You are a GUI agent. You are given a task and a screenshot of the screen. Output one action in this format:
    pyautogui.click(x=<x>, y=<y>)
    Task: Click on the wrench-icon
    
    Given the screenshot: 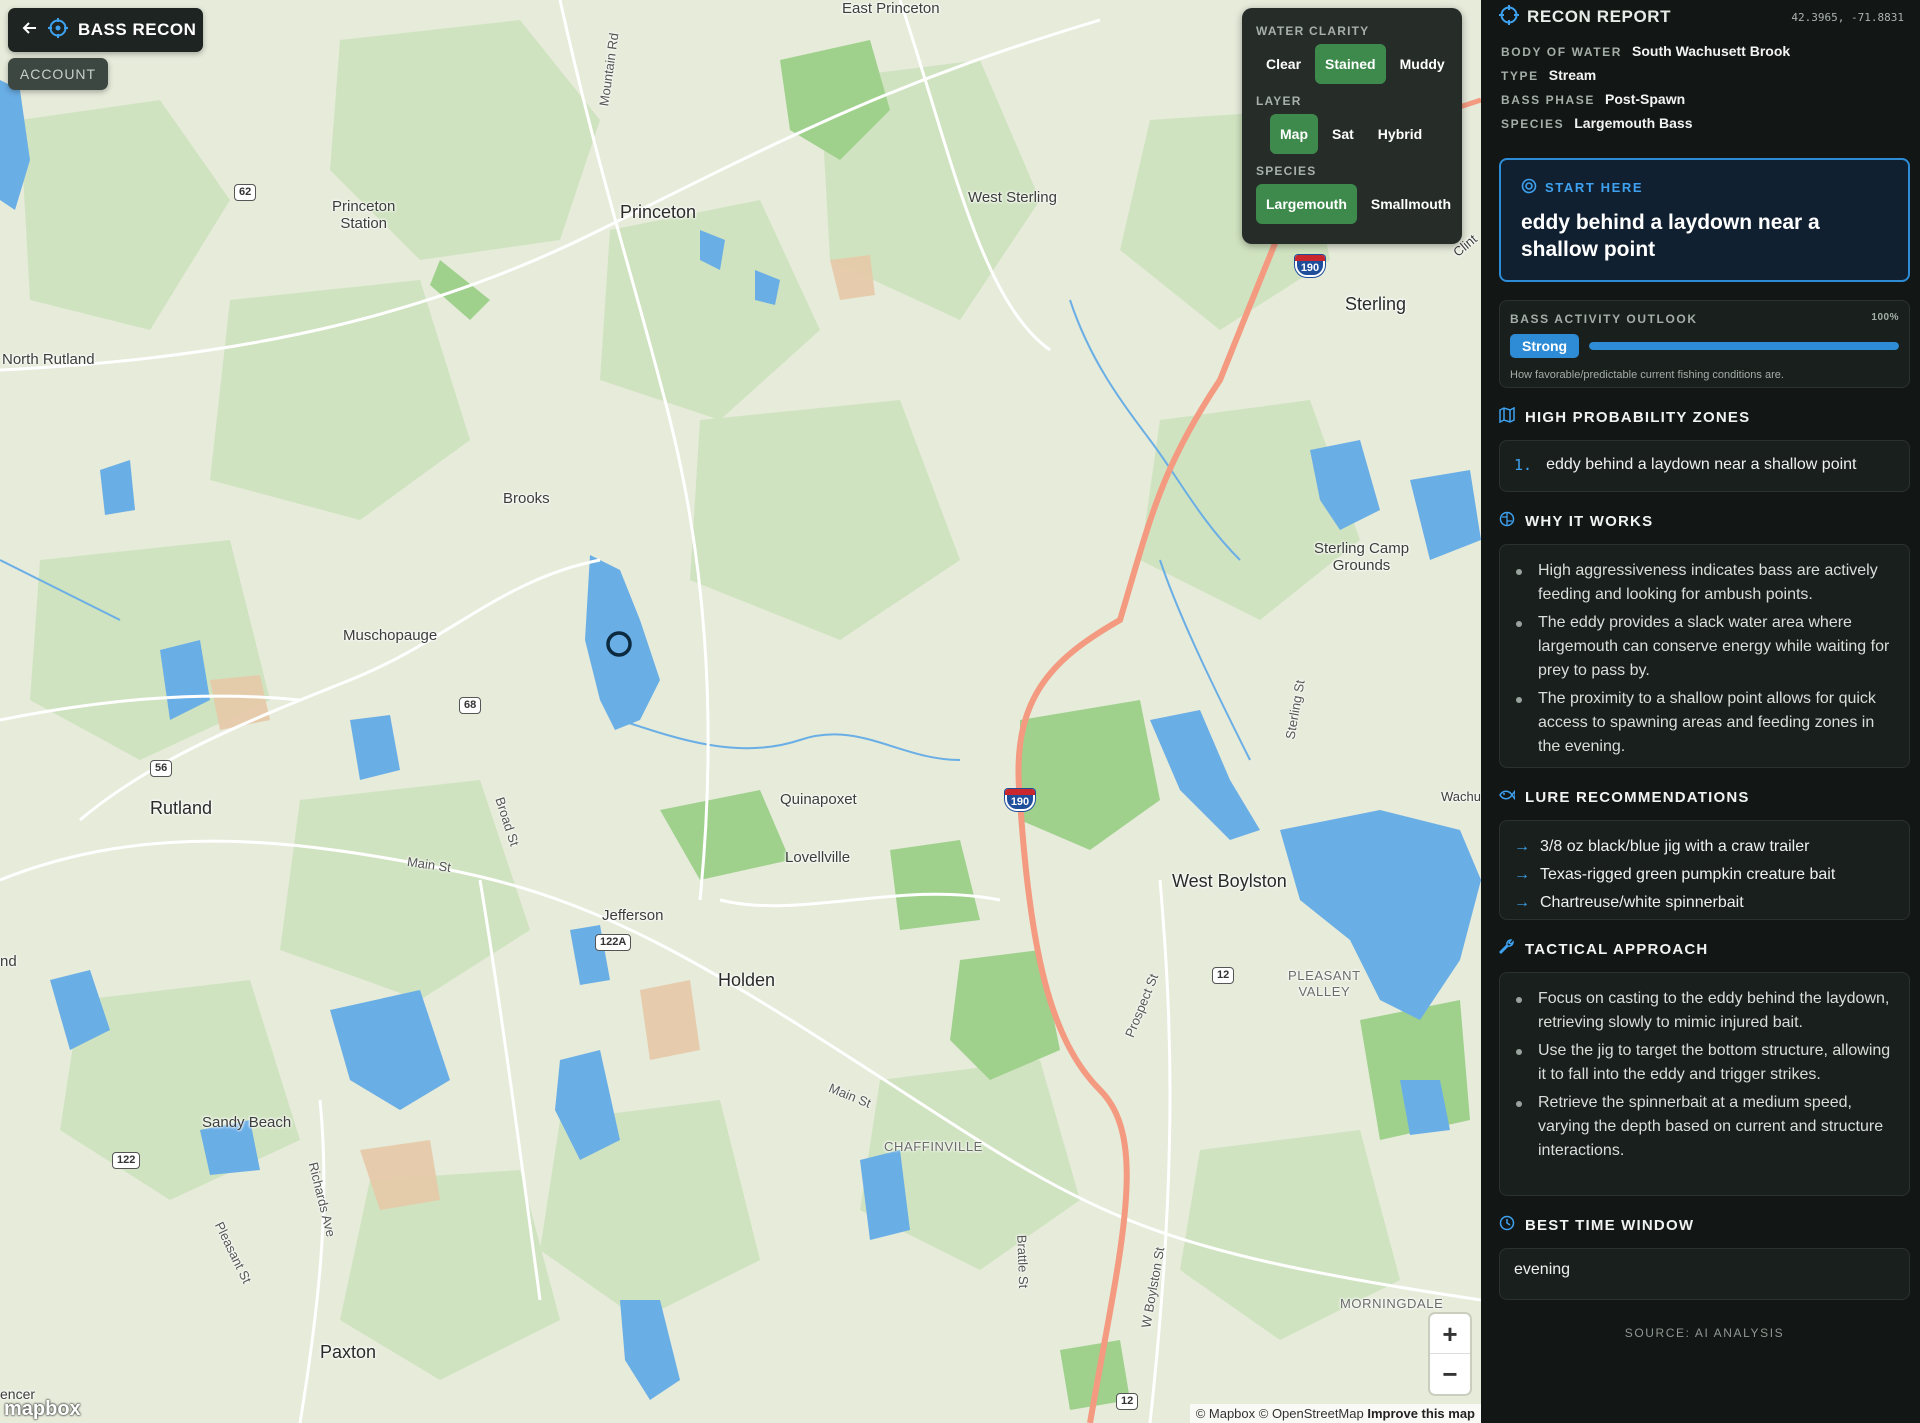 What is the action you would take?
    pyautogui.click(x=1506, y=949)
    